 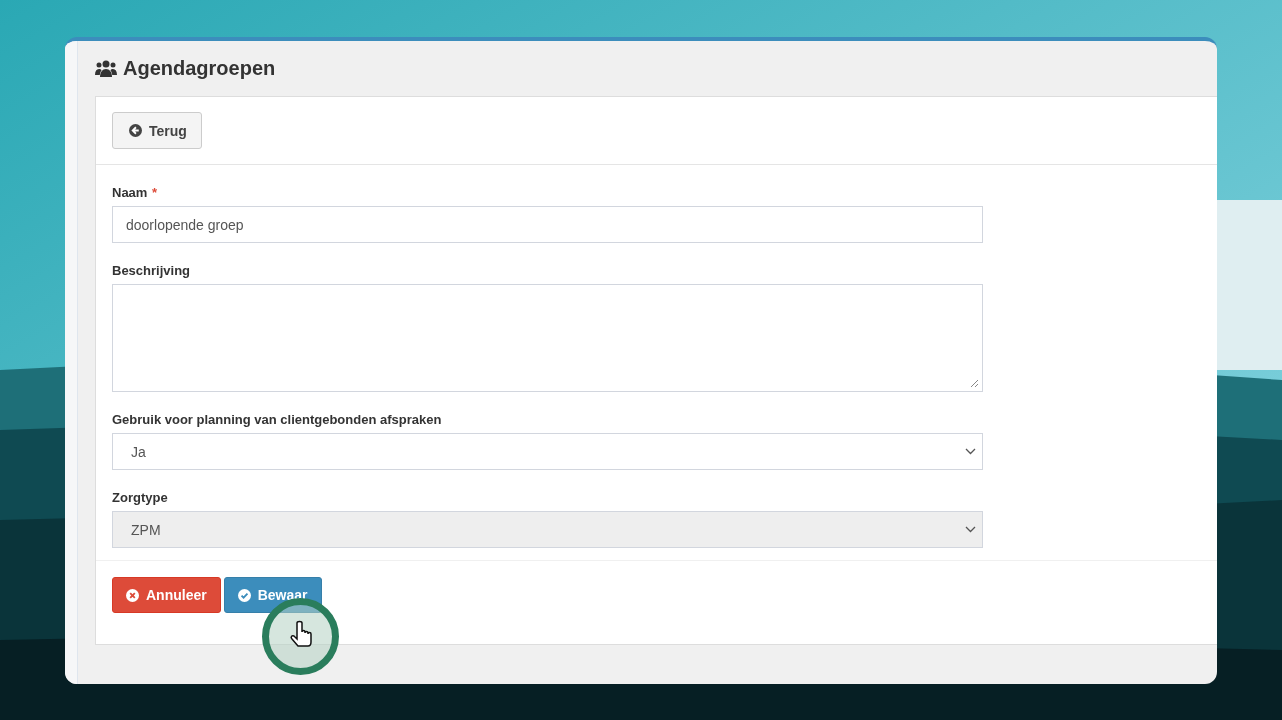 What do you see at coordinates (272, 595) in the screenshot?
I see `save-button: Bewaar` at bounding box center [272, 595].